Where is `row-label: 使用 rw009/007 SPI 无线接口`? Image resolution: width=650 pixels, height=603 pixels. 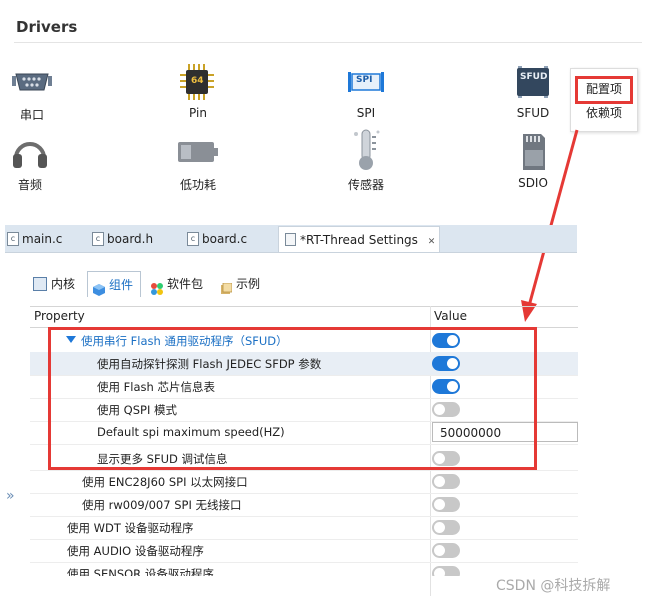 row-label: 使用 rw009/007 SPI 无线接口 is located at coordinates (162, 505).